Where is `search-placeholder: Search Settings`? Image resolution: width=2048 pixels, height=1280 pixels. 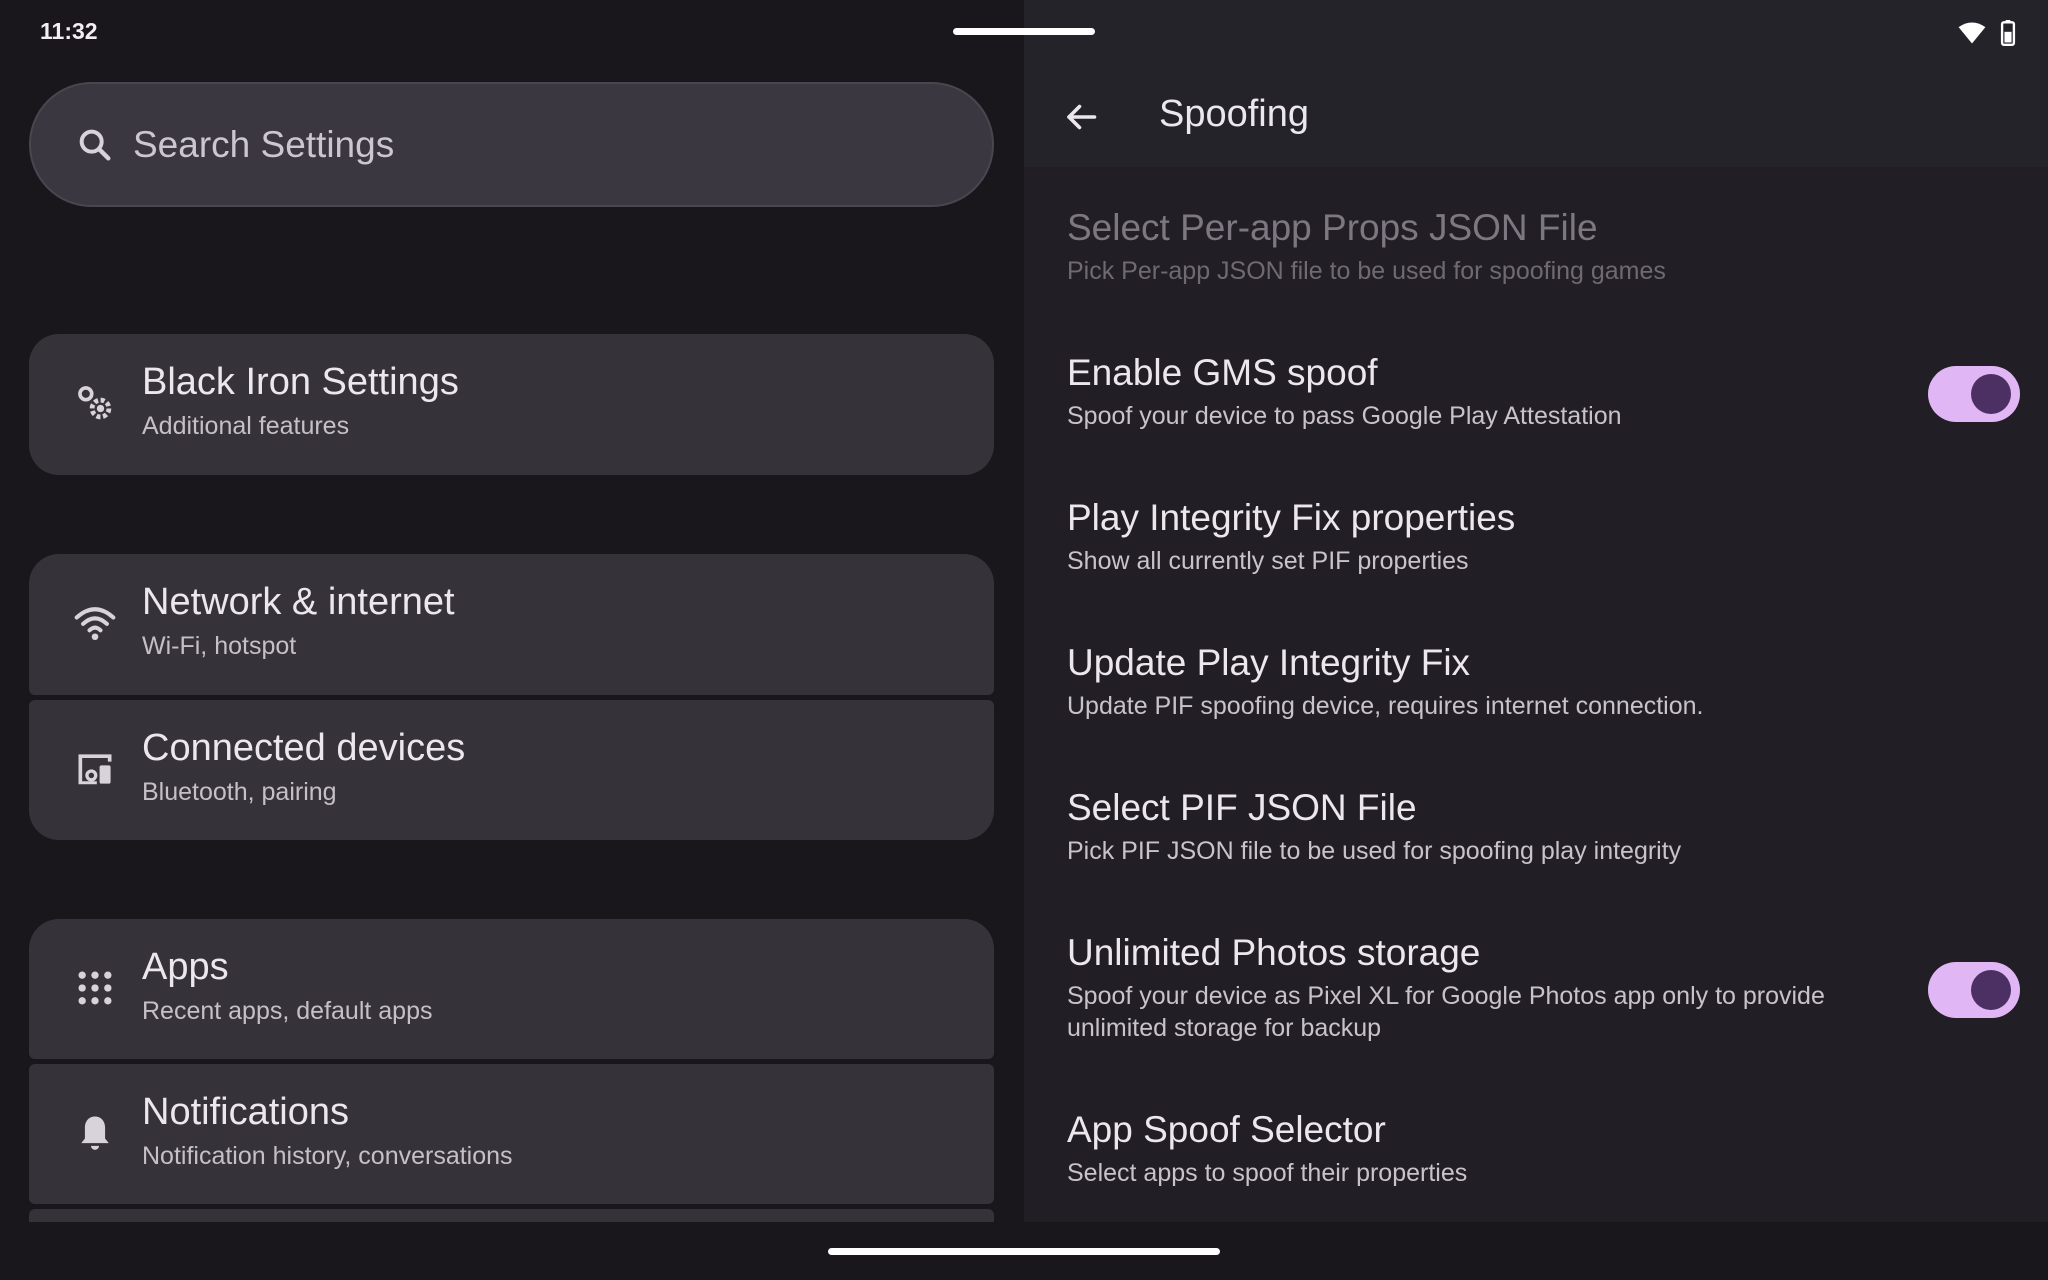
search-placeholder: Search Settings is located at coordinates (264, 144).